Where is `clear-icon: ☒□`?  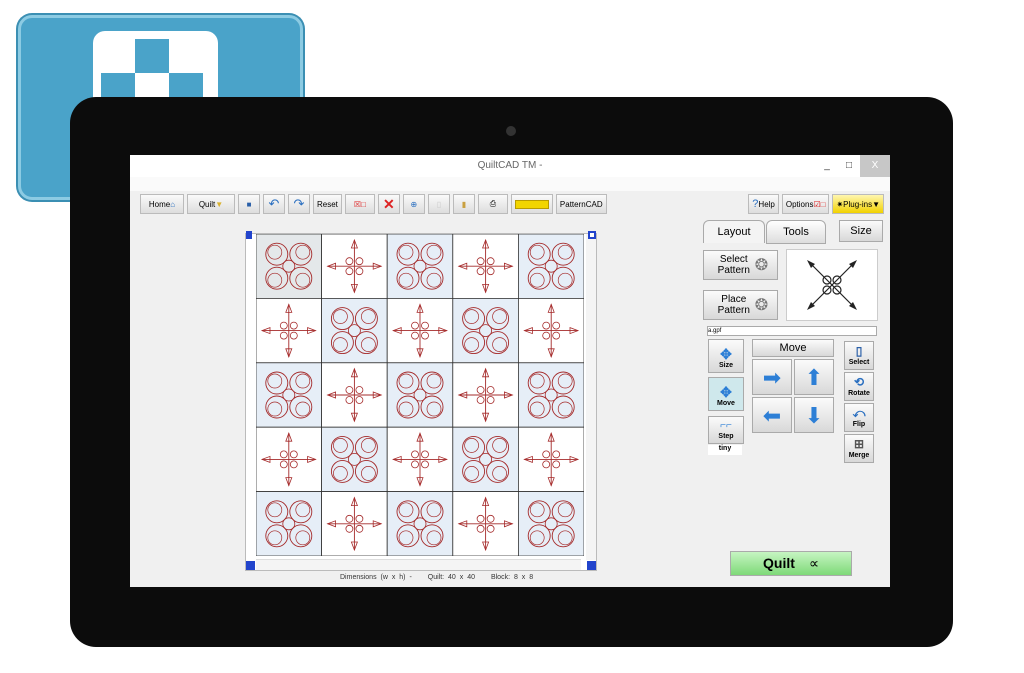
clear-icon: ☒□ is located at coordinates (359, 204).